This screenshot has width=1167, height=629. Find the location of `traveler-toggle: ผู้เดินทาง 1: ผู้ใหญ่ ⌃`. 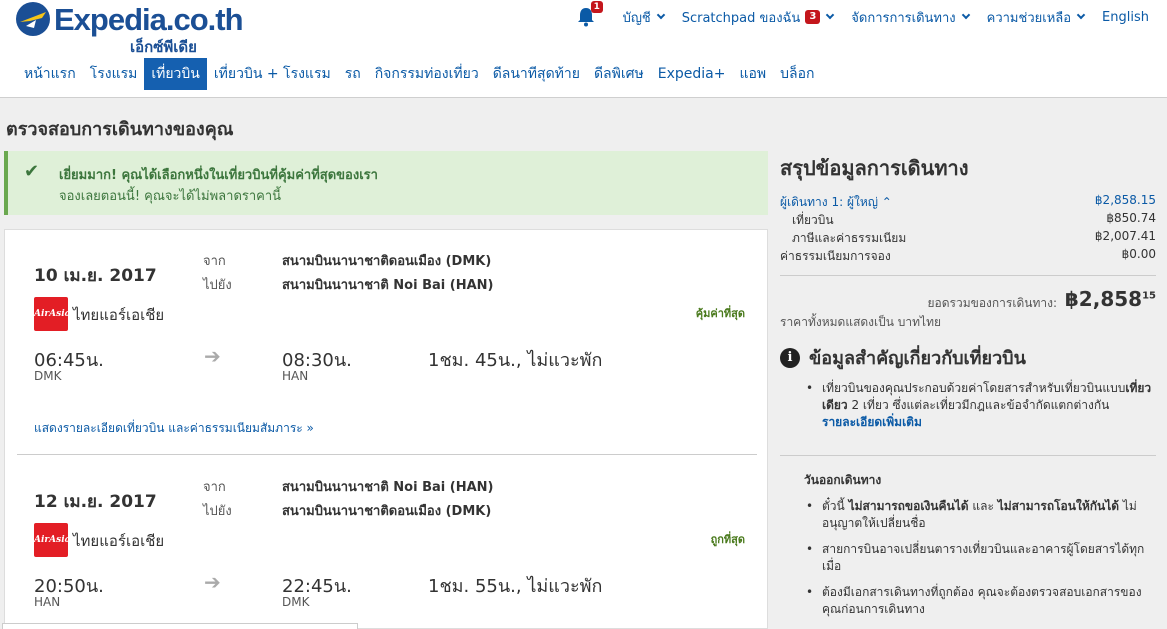

traveler-toggle: ผู้เดินทาง 1: ผู้ใหญ่ ⌃ is located at coordinates (836, 202).